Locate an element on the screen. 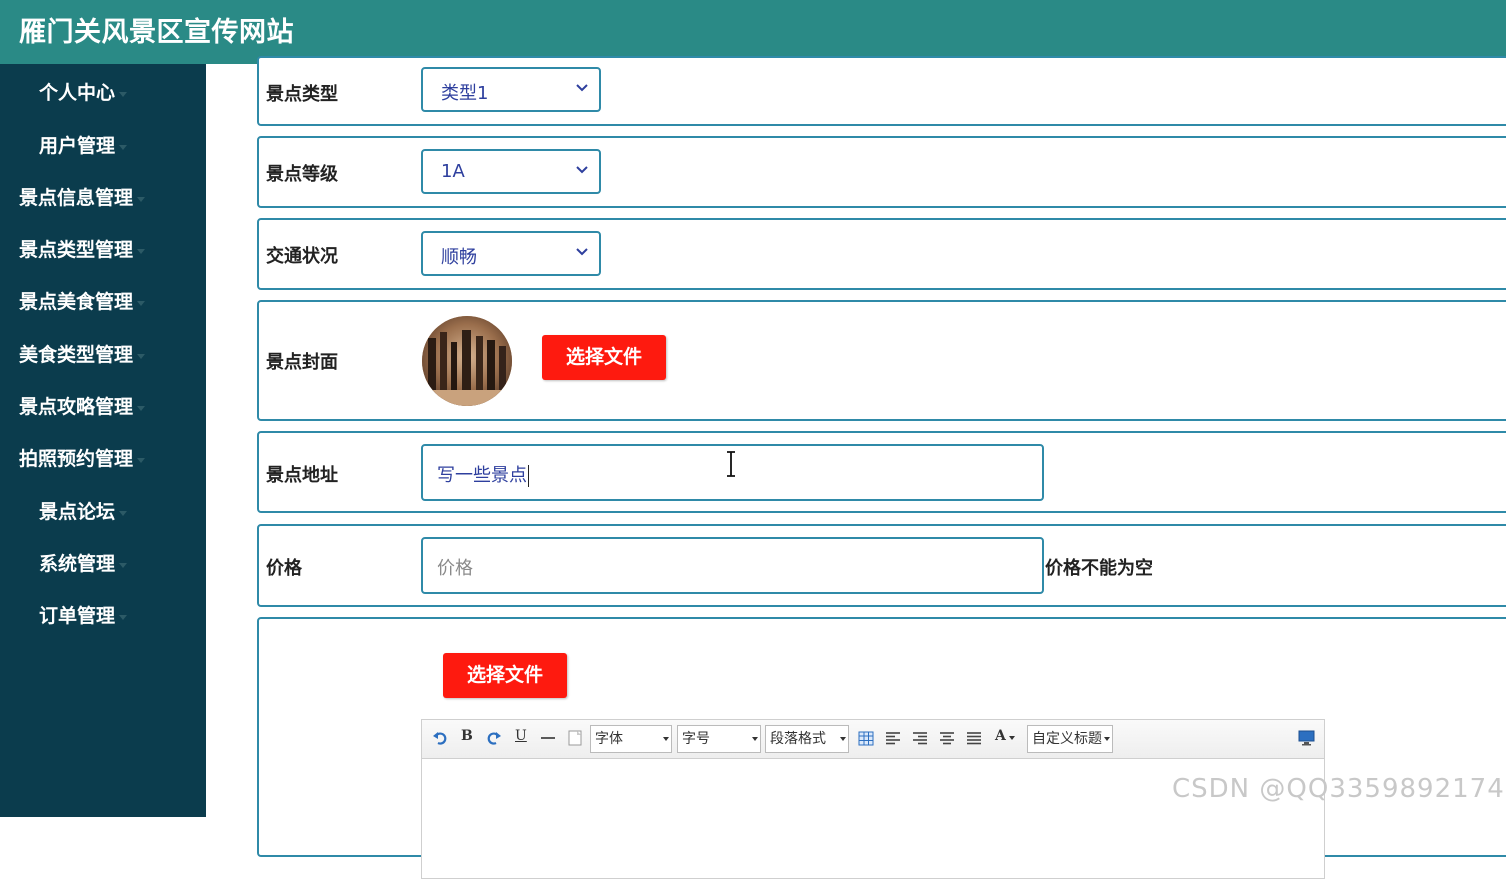 This screenshot has width=1506, height=879. type-select: 类型1 is located at coordinates (511, 89).